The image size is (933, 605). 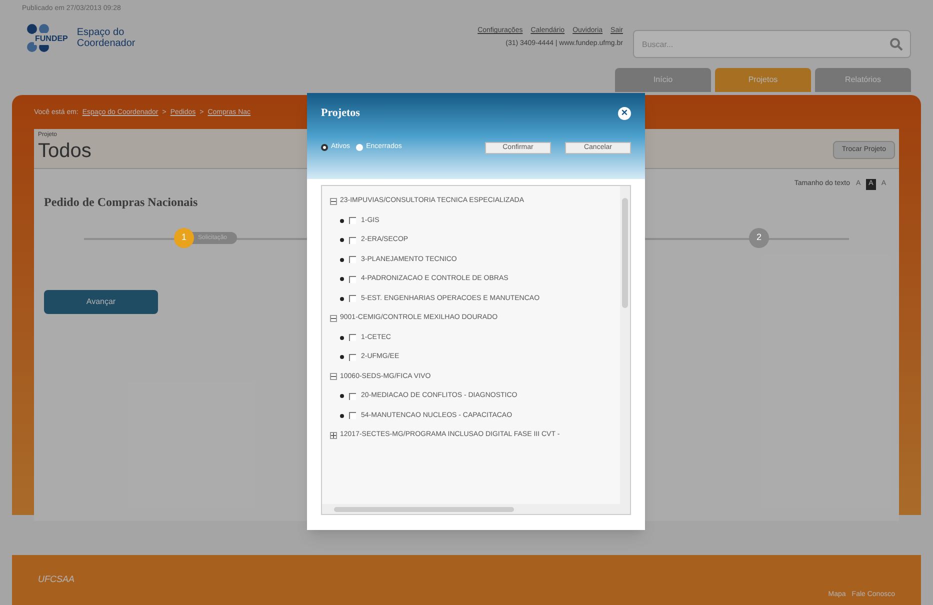 What do you see at coordinates (476, 509) in the screenshot?
I see `horizontal-scrollbar` at bounding box center [476, 509].